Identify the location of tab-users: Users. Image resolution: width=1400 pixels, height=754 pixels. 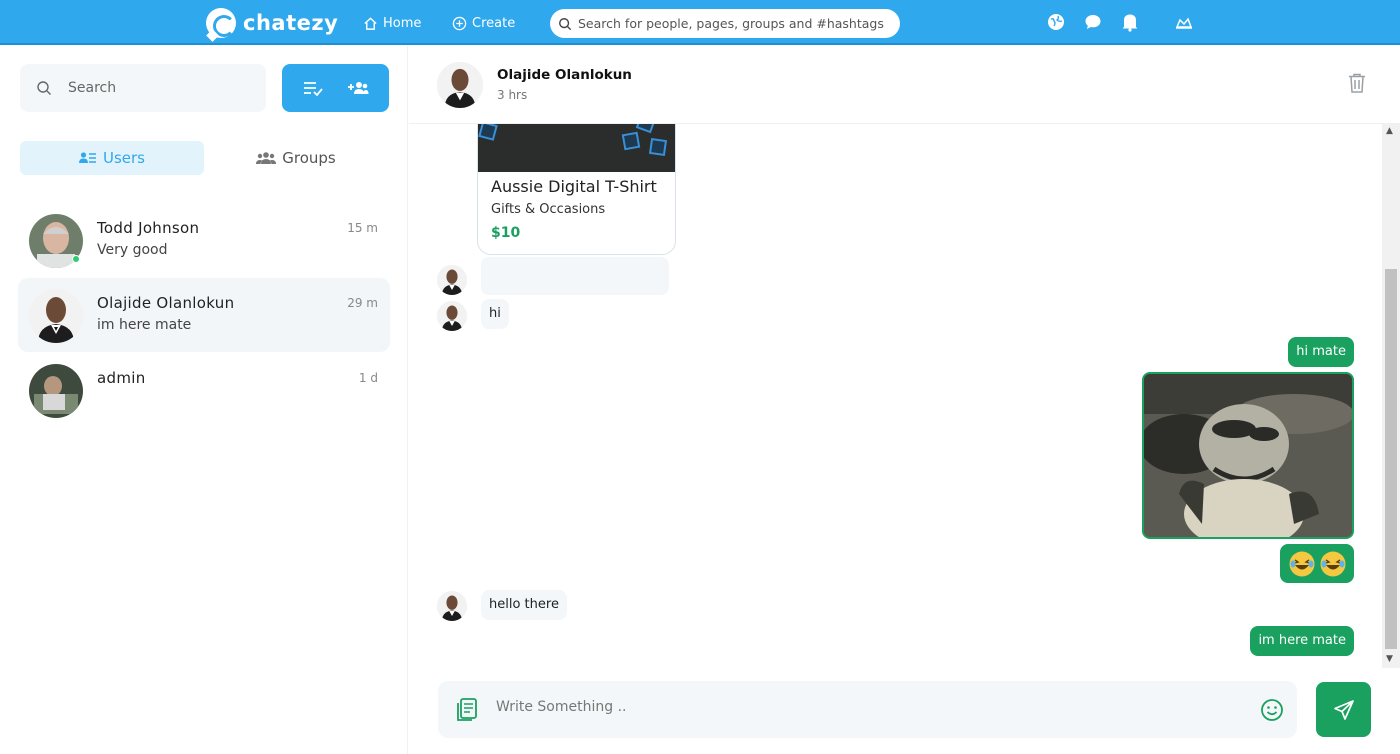
(112, 158).